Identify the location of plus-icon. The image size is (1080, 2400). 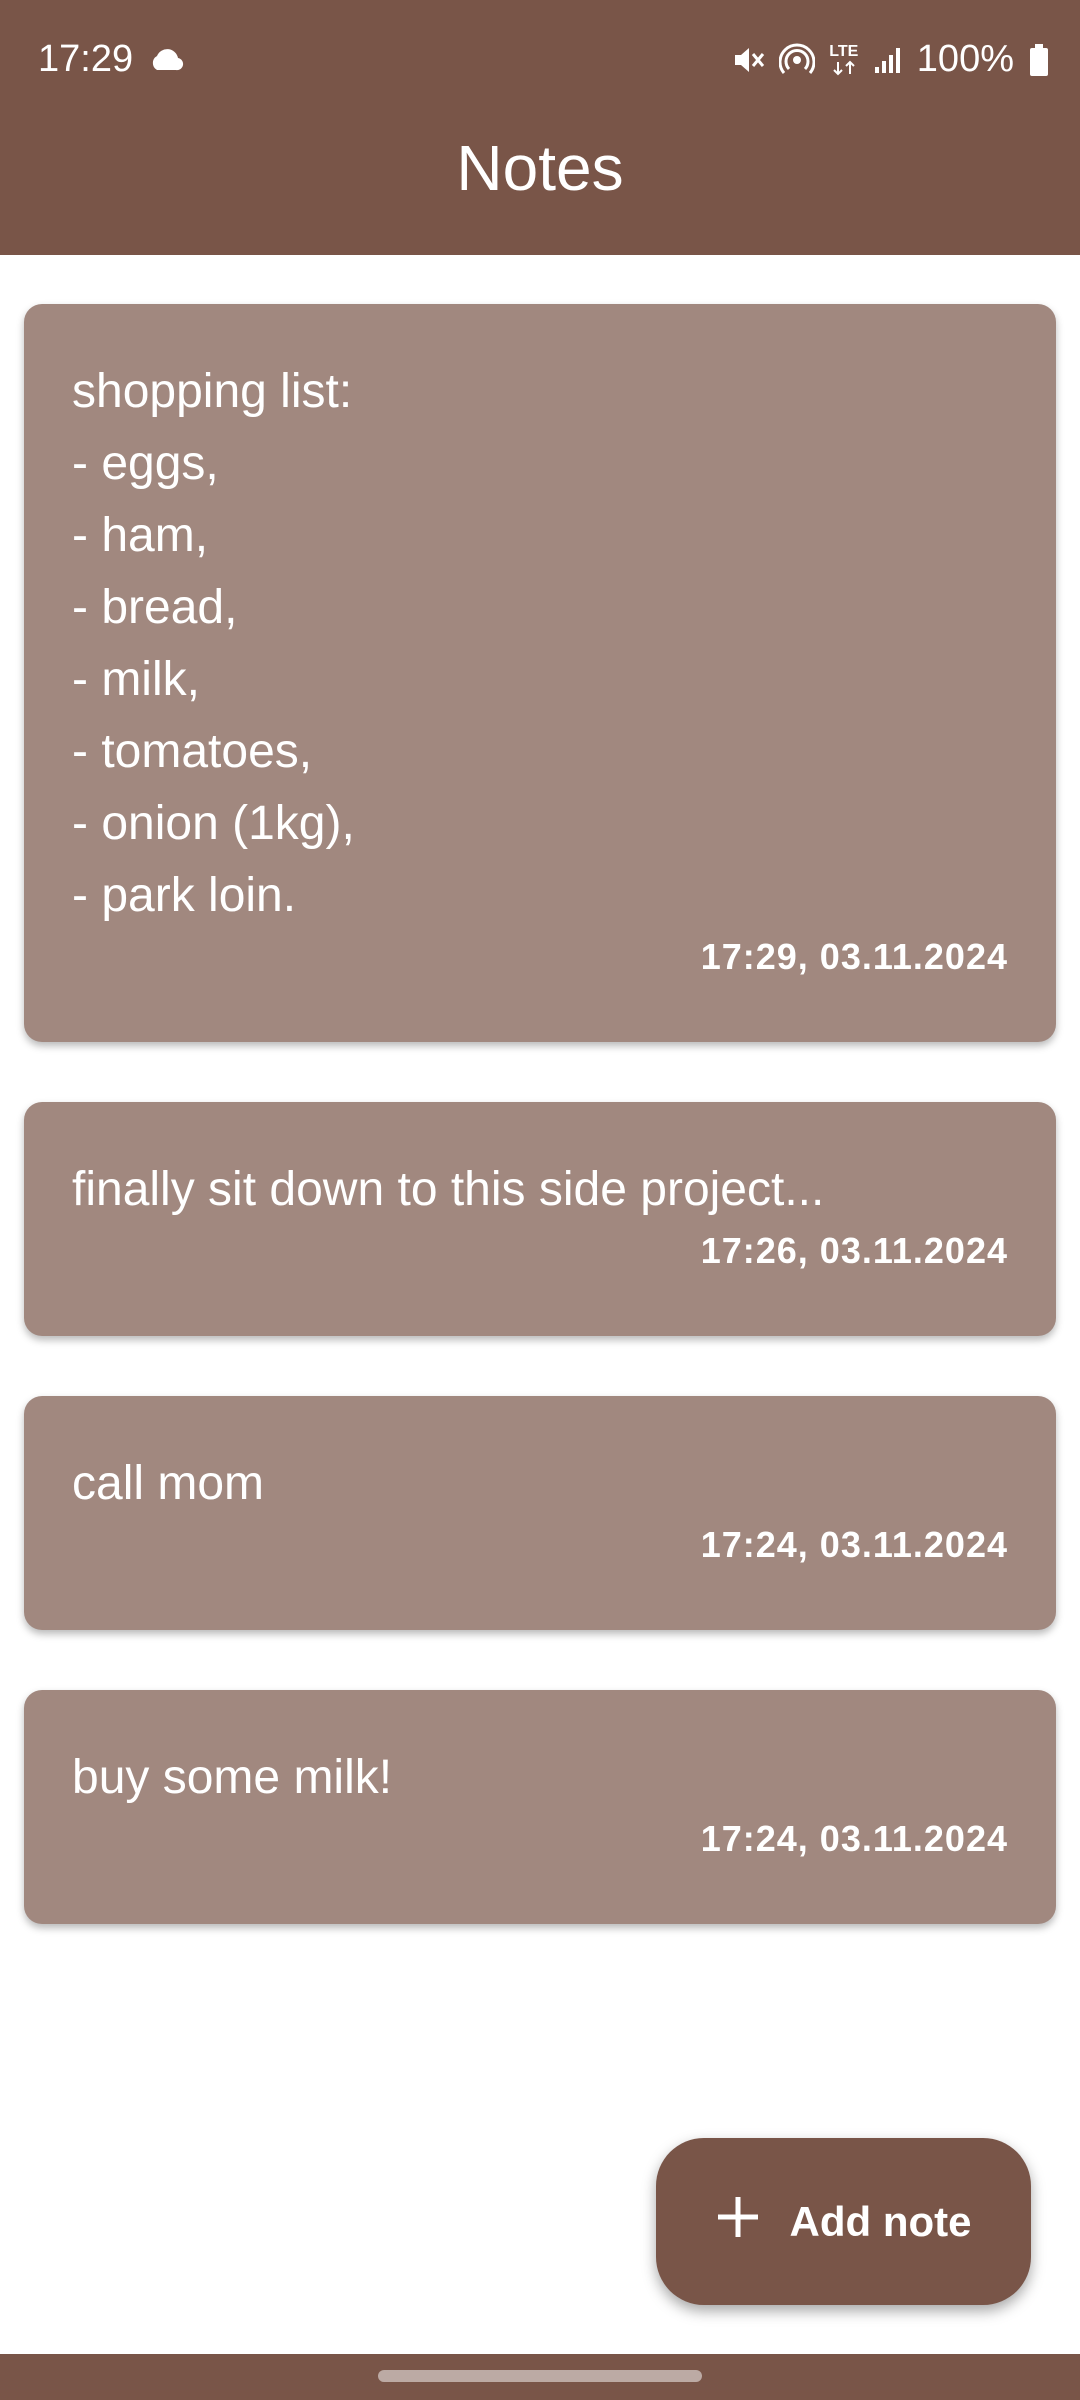
(738, 2222).